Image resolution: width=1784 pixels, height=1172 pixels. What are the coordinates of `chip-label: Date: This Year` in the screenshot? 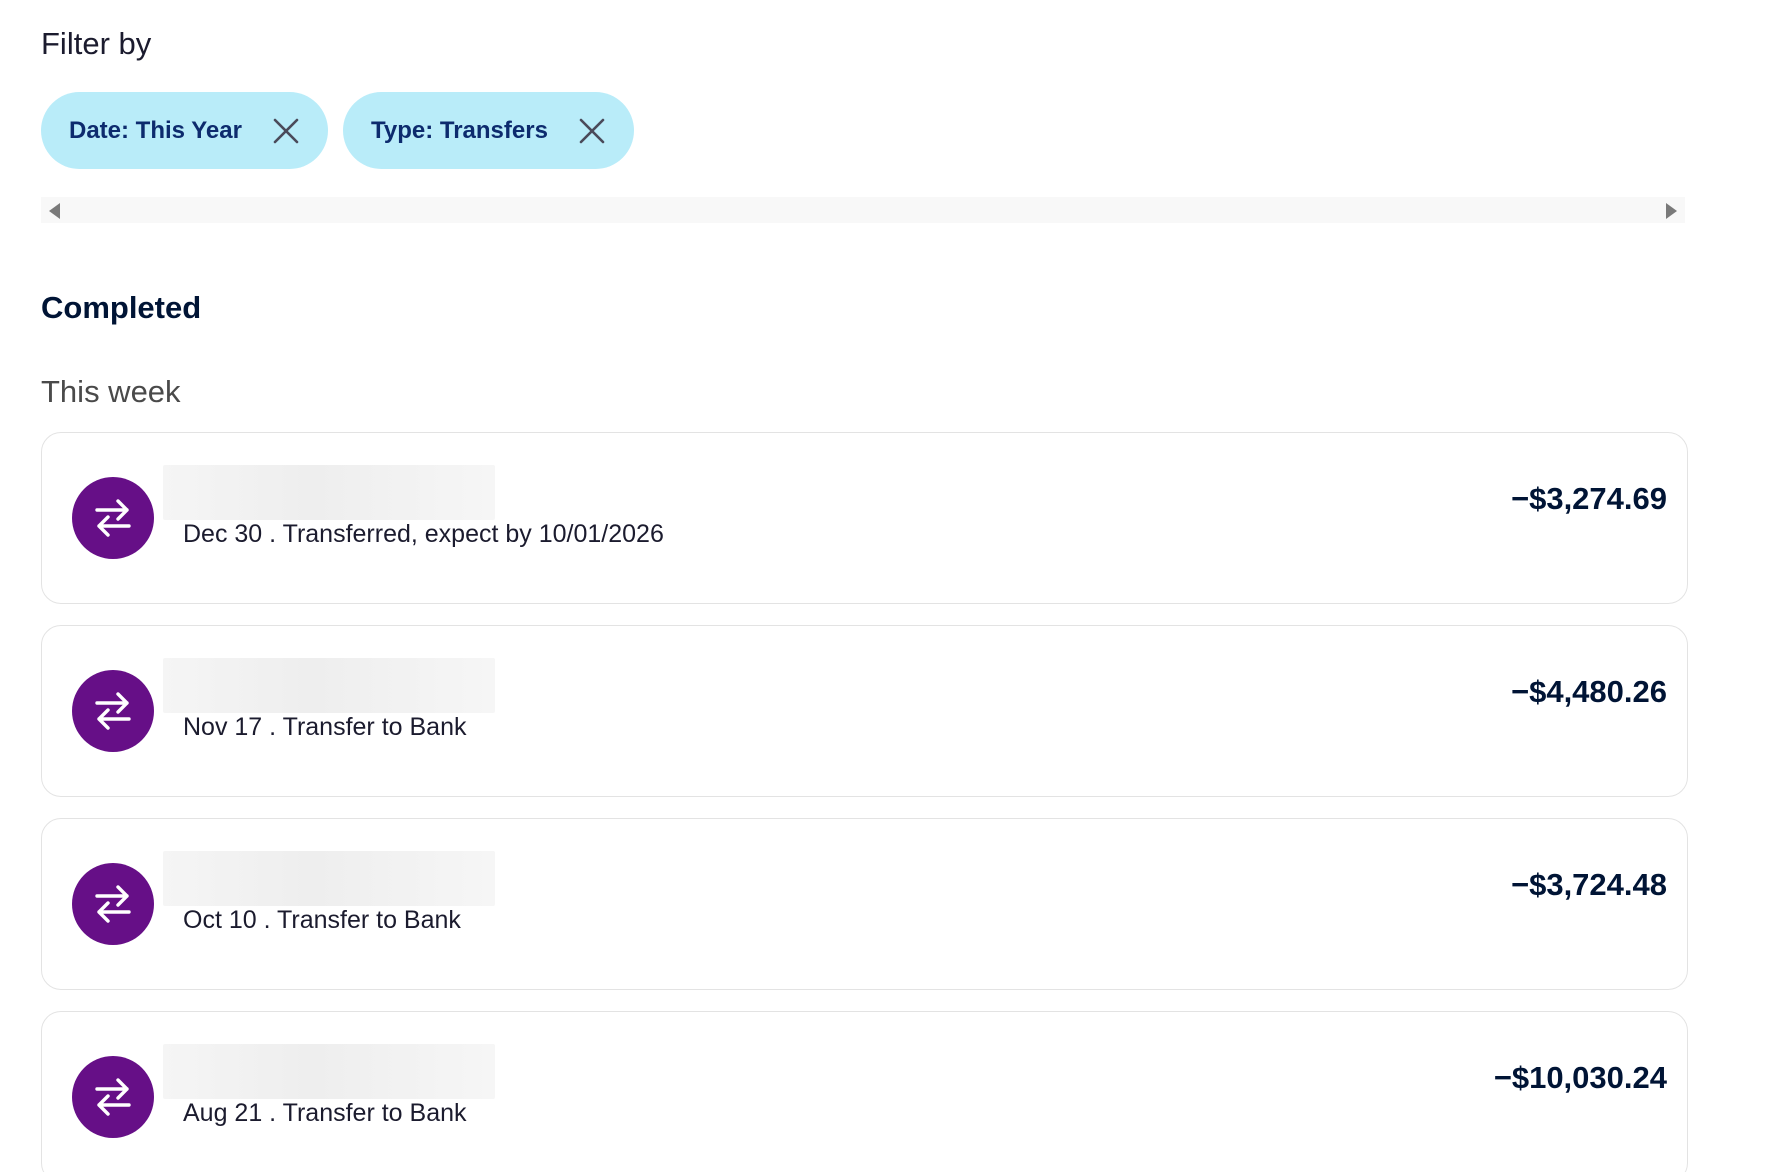 It's located at (155, 130).